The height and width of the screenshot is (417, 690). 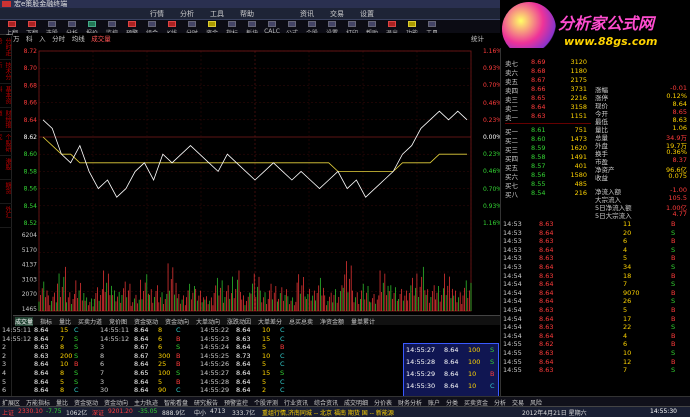 I want to click on tick-row: 14:55 8.62 6 B, so click(x=596, y=344).